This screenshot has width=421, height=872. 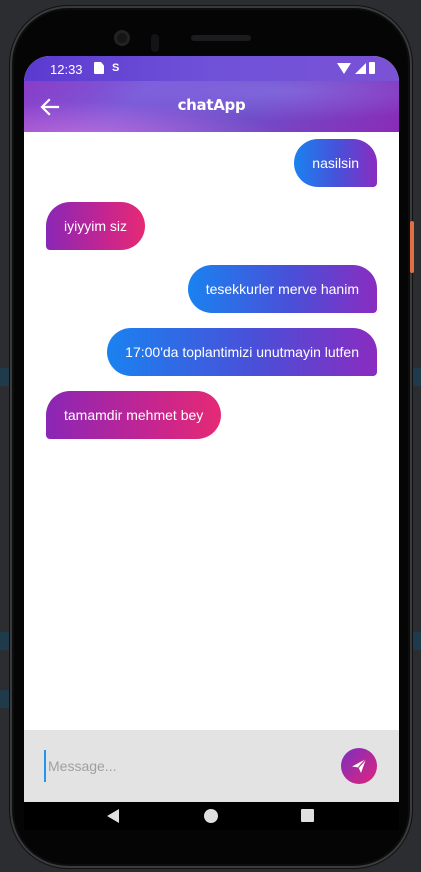 I want to click on speaker-grille, so click(x=221, y=38).